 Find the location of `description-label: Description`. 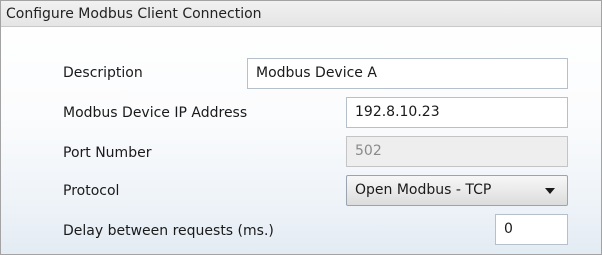

description-label: Description is located at coordinates (103, 73).